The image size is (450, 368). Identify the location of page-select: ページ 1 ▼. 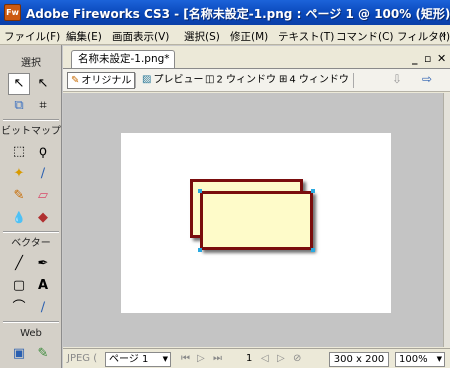
(138, 359).